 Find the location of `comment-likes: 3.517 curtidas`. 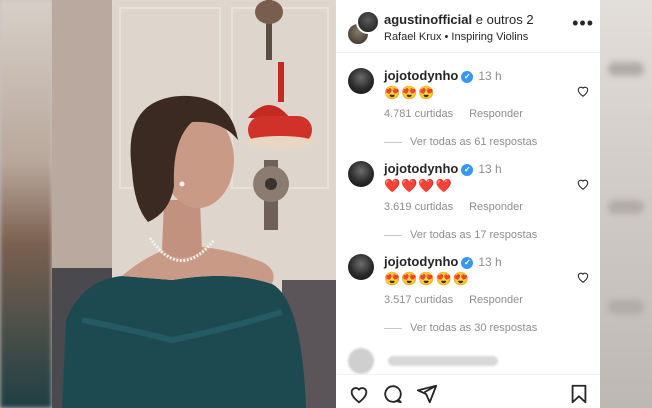

comment-likes: 3.517 curtidas is located at coordinates (418, 300).